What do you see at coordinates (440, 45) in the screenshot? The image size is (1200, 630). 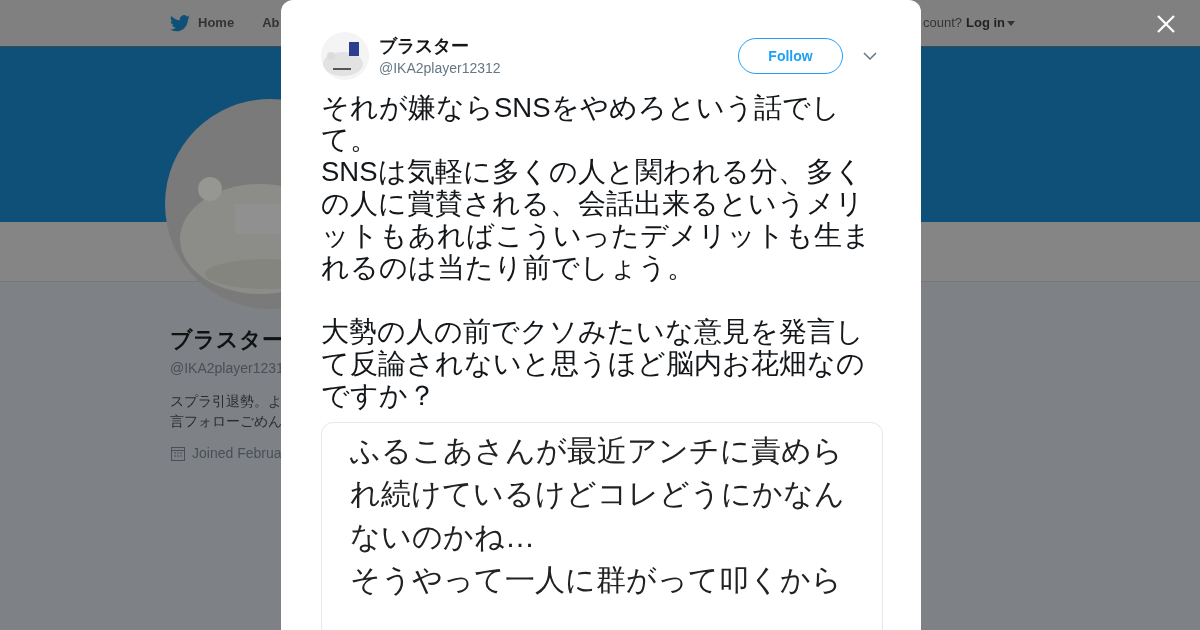 I see `author-name: ブラスター` at bounding box center [440, 45].